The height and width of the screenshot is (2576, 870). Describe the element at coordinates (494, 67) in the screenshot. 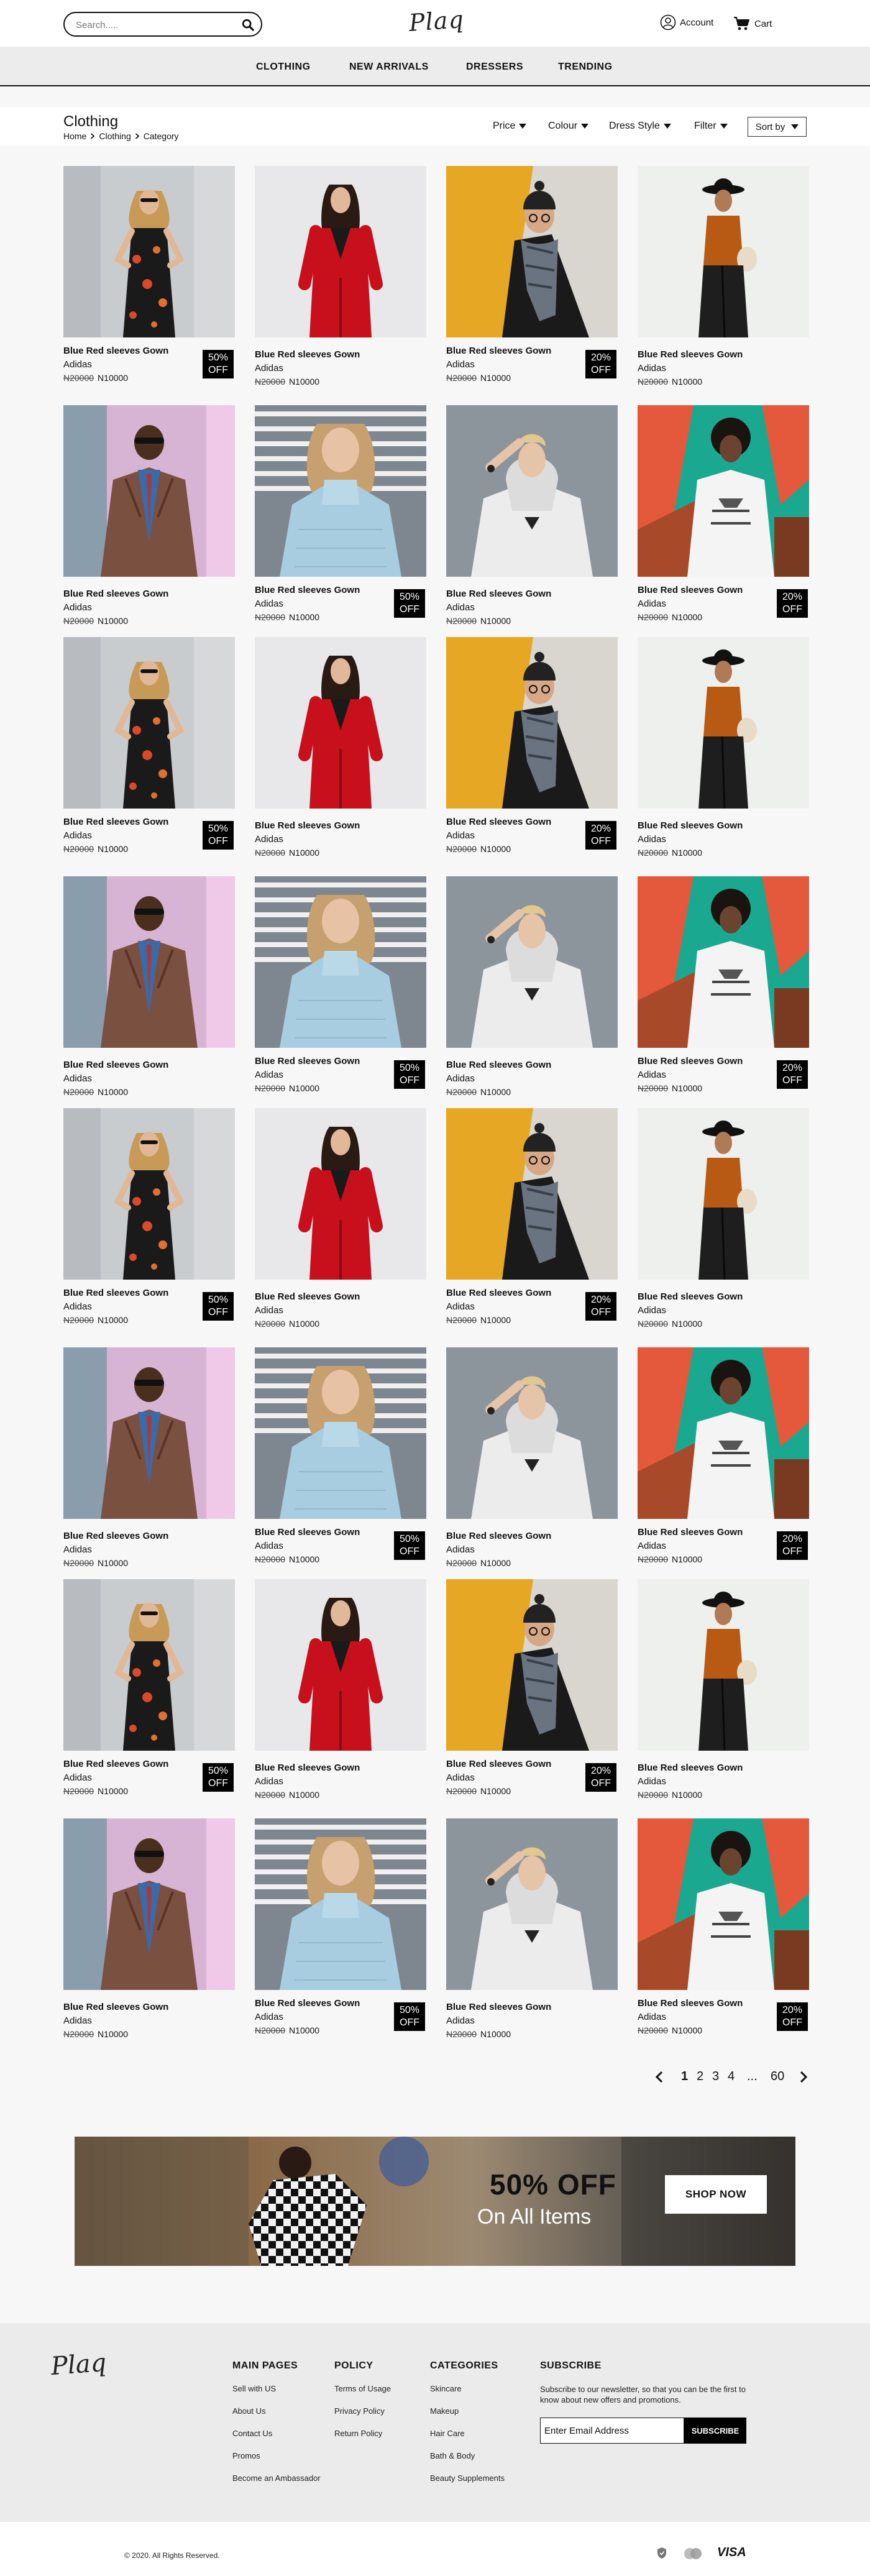

I see `nav-item-dressers: DRESSERS` at that location.